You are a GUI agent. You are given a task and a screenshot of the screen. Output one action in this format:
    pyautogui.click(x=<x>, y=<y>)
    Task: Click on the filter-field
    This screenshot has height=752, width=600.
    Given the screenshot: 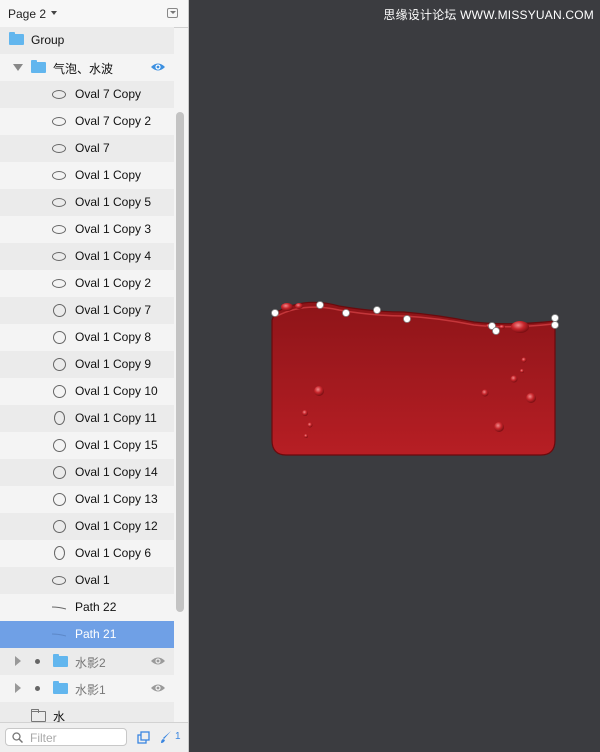 What is the action you would take?
    pyautogui.click(x=66, y=737)
    